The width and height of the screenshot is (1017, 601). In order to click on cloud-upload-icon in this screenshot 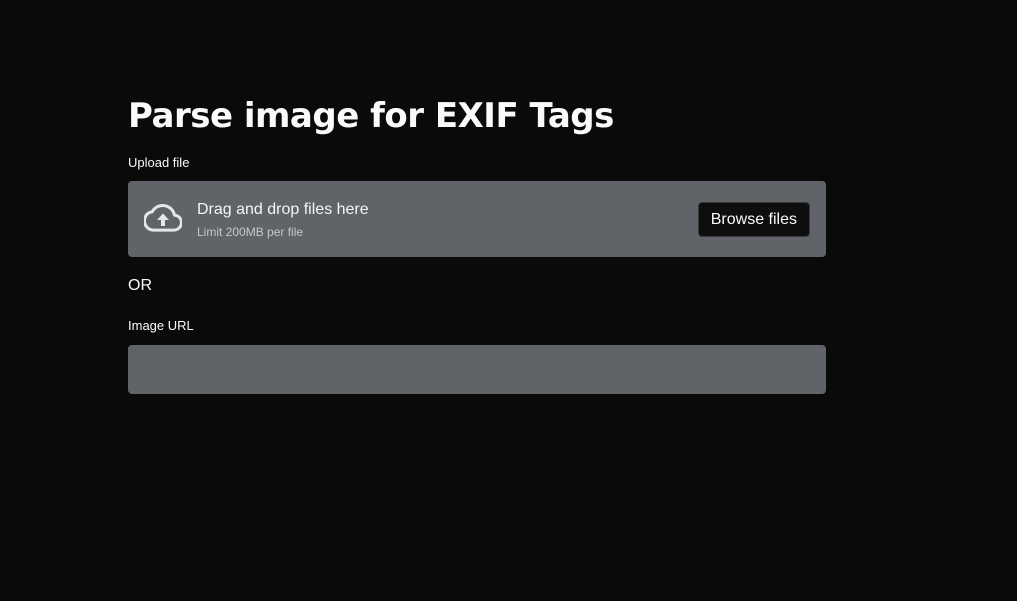, I will do `click(163, 218)`.